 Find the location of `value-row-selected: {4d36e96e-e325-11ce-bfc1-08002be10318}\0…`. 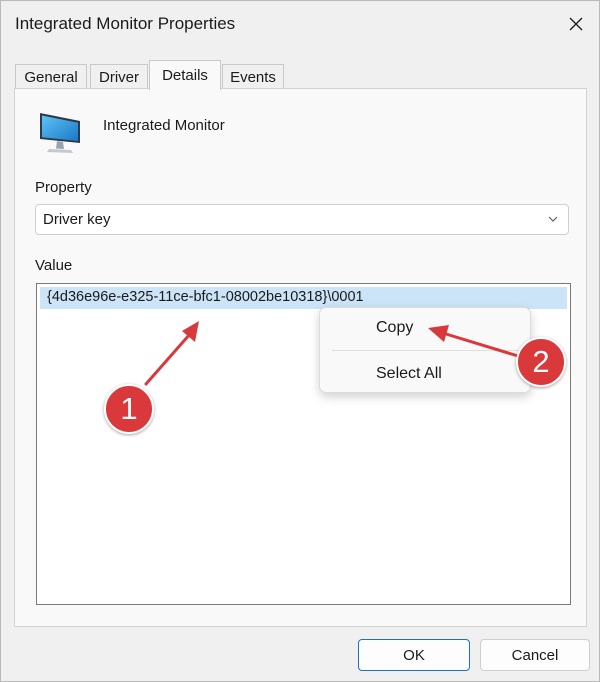

value-row-selected: {4d36e96e-e325-11ce-bfc1-08002be10318}\0… is located at coordinates (303, 298).